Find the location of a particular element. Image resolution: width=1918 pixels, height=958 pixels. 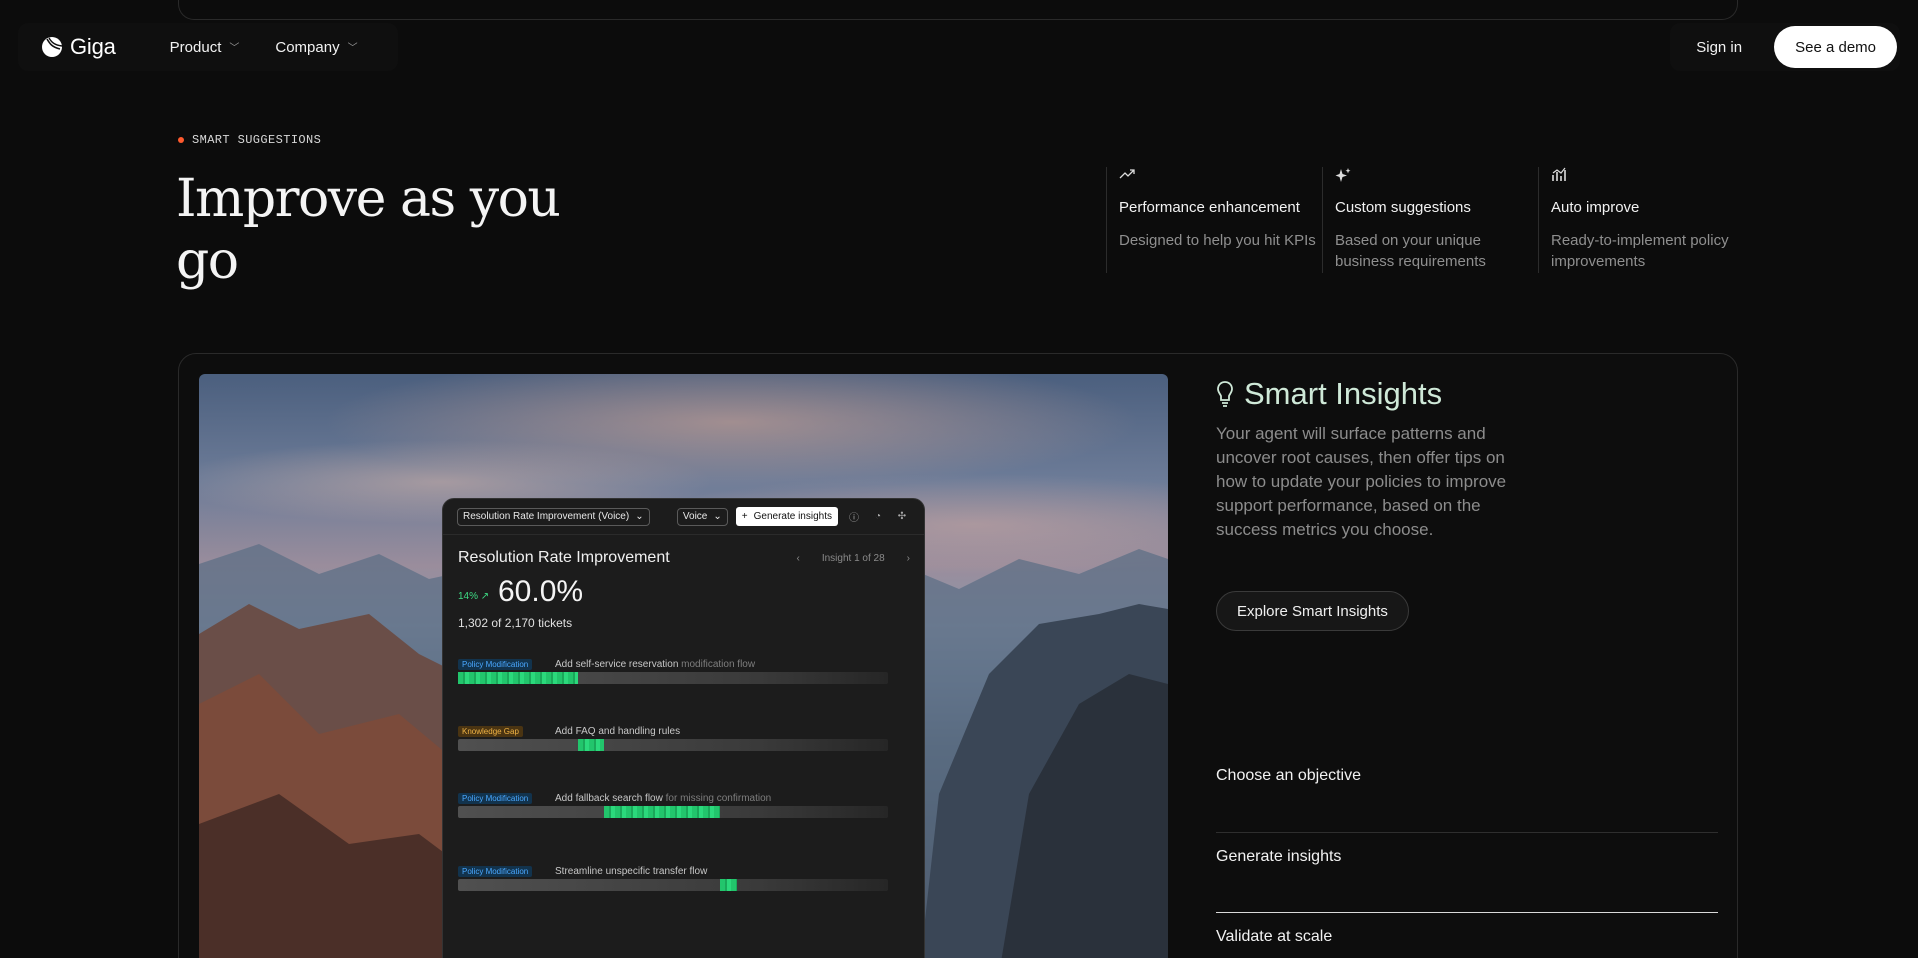

row-label-text: Add FAQ and handling rules is located at coordinates (618, 731).